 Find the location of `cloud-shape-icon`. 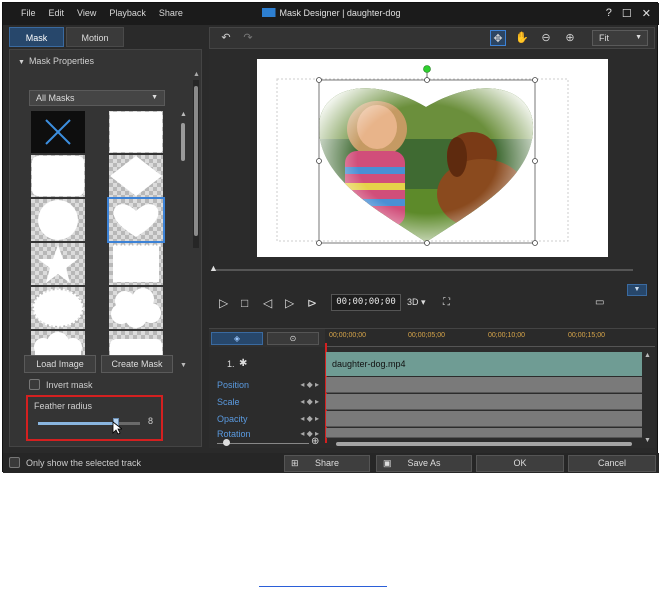

cloud-shape-icon is located at coordinates (136, 308).